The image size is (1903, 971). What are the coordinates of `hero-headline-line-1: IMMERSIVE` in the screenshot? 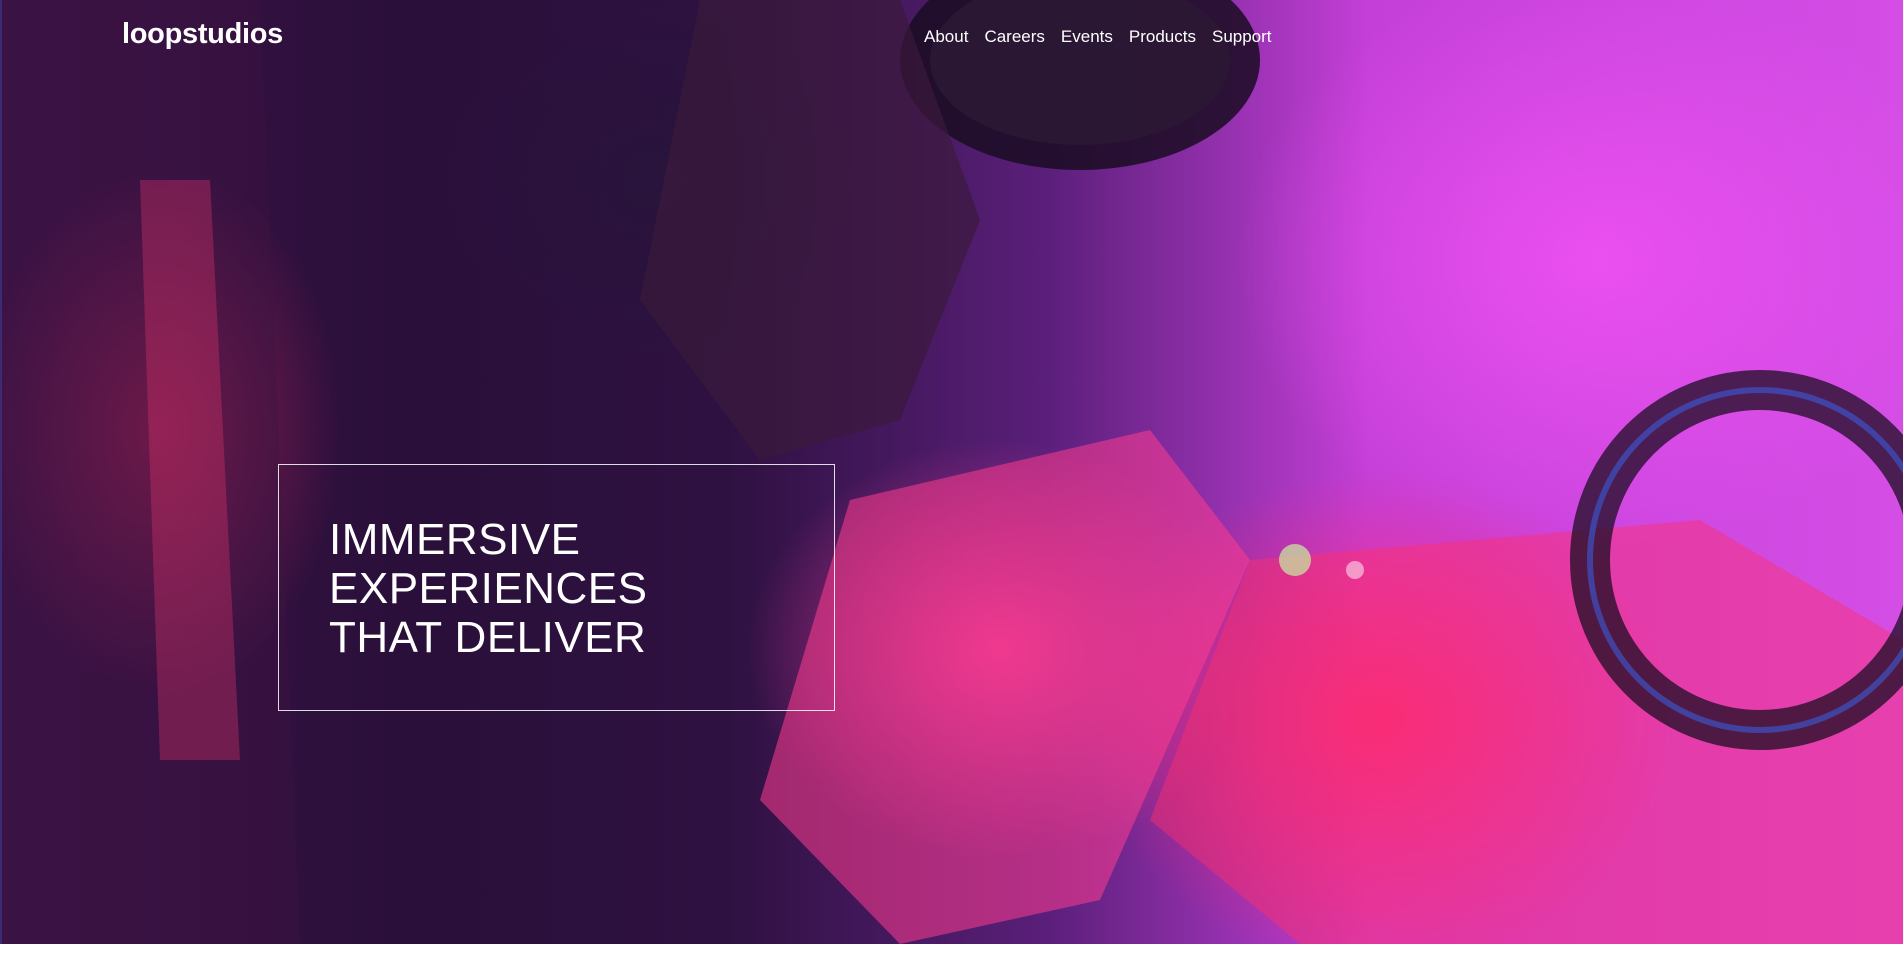 It's located at (455, 539).